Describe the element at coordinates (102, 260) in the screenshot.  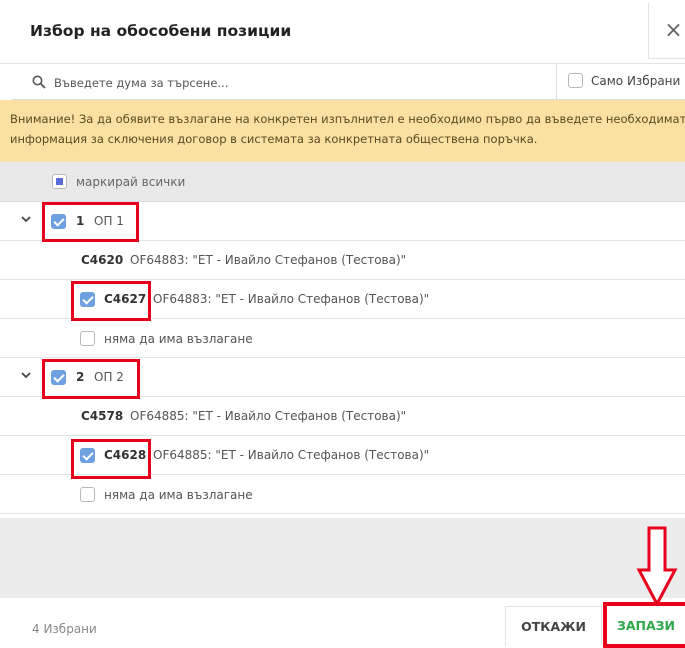
I see `lot-code: C4620` at that location.